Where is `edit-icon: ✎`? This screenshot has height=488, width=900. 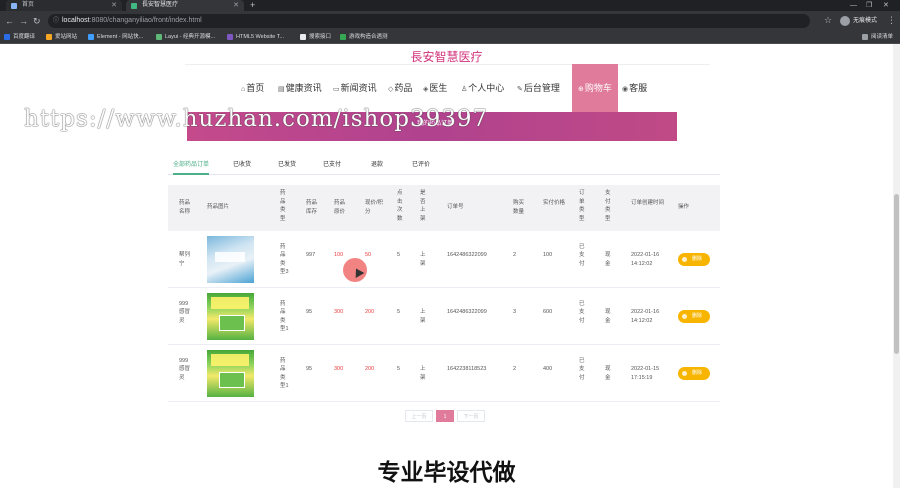
edit-icon: ✎ is located at coordinates (520, 89).